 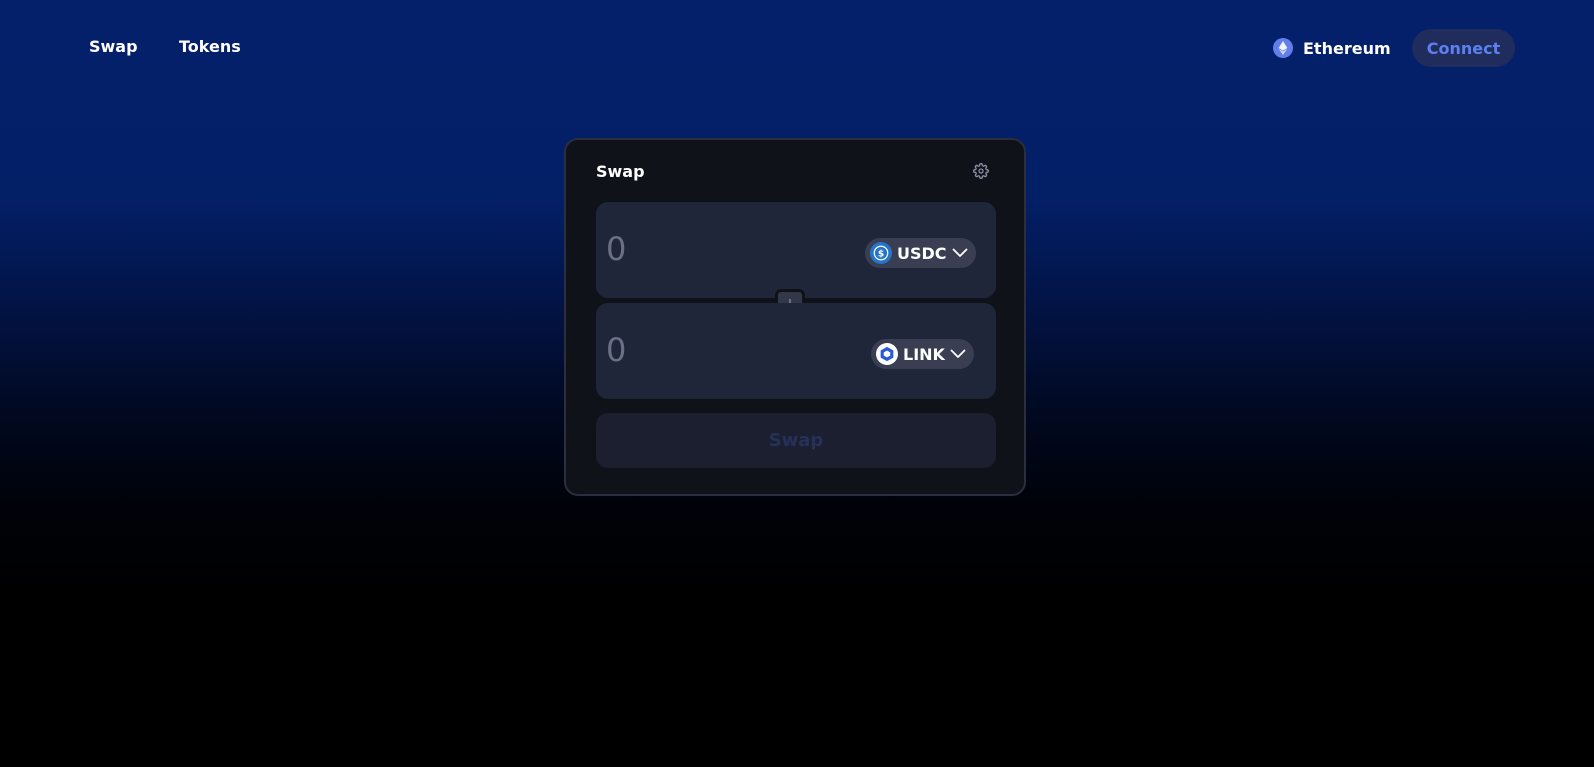 I want to click on to-token-label: LINK, so click(x=924, y=354).